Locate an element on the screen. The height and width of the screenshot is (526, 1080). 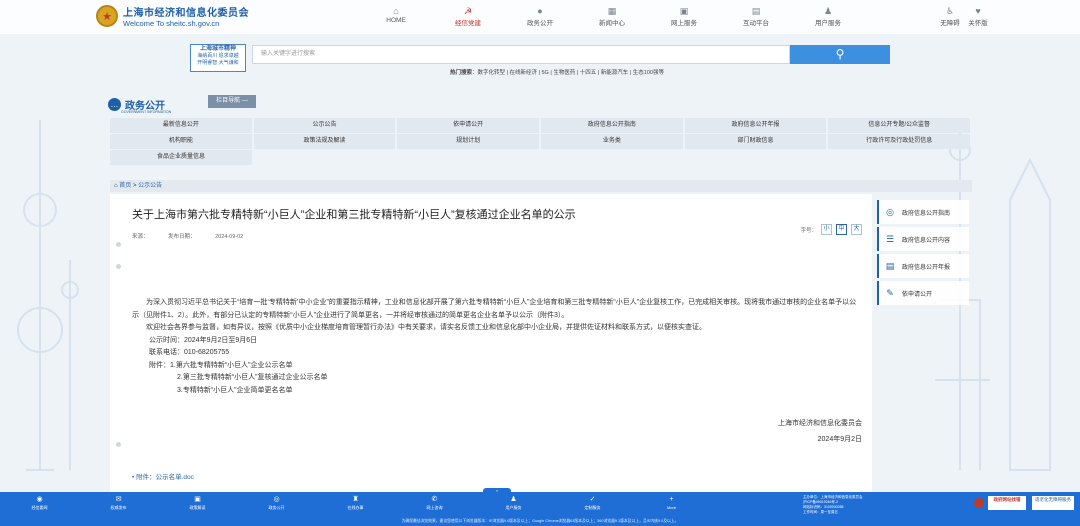
tool-label: 无障碍 is located at coordinates (950, 23).